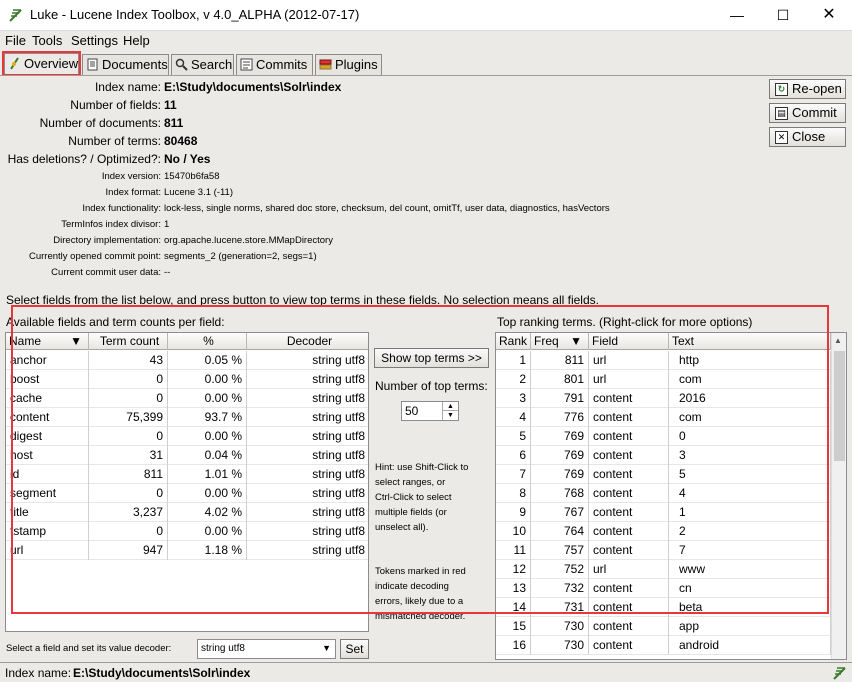 The width and height of the screenshot is (852, 682). What do you see at coordinates (187, 550) in the screenshot?
I see `field-row: url 947 1.18 % string utf8` at bounding box center [187, 550].